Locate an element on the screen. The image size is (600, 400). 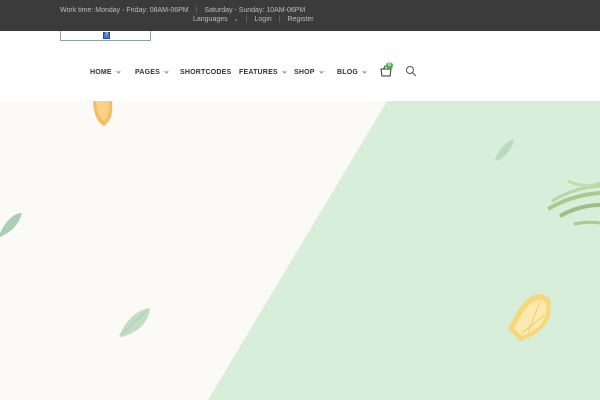
nav-item-blog: BLOG is located at coordinates (352, 72).